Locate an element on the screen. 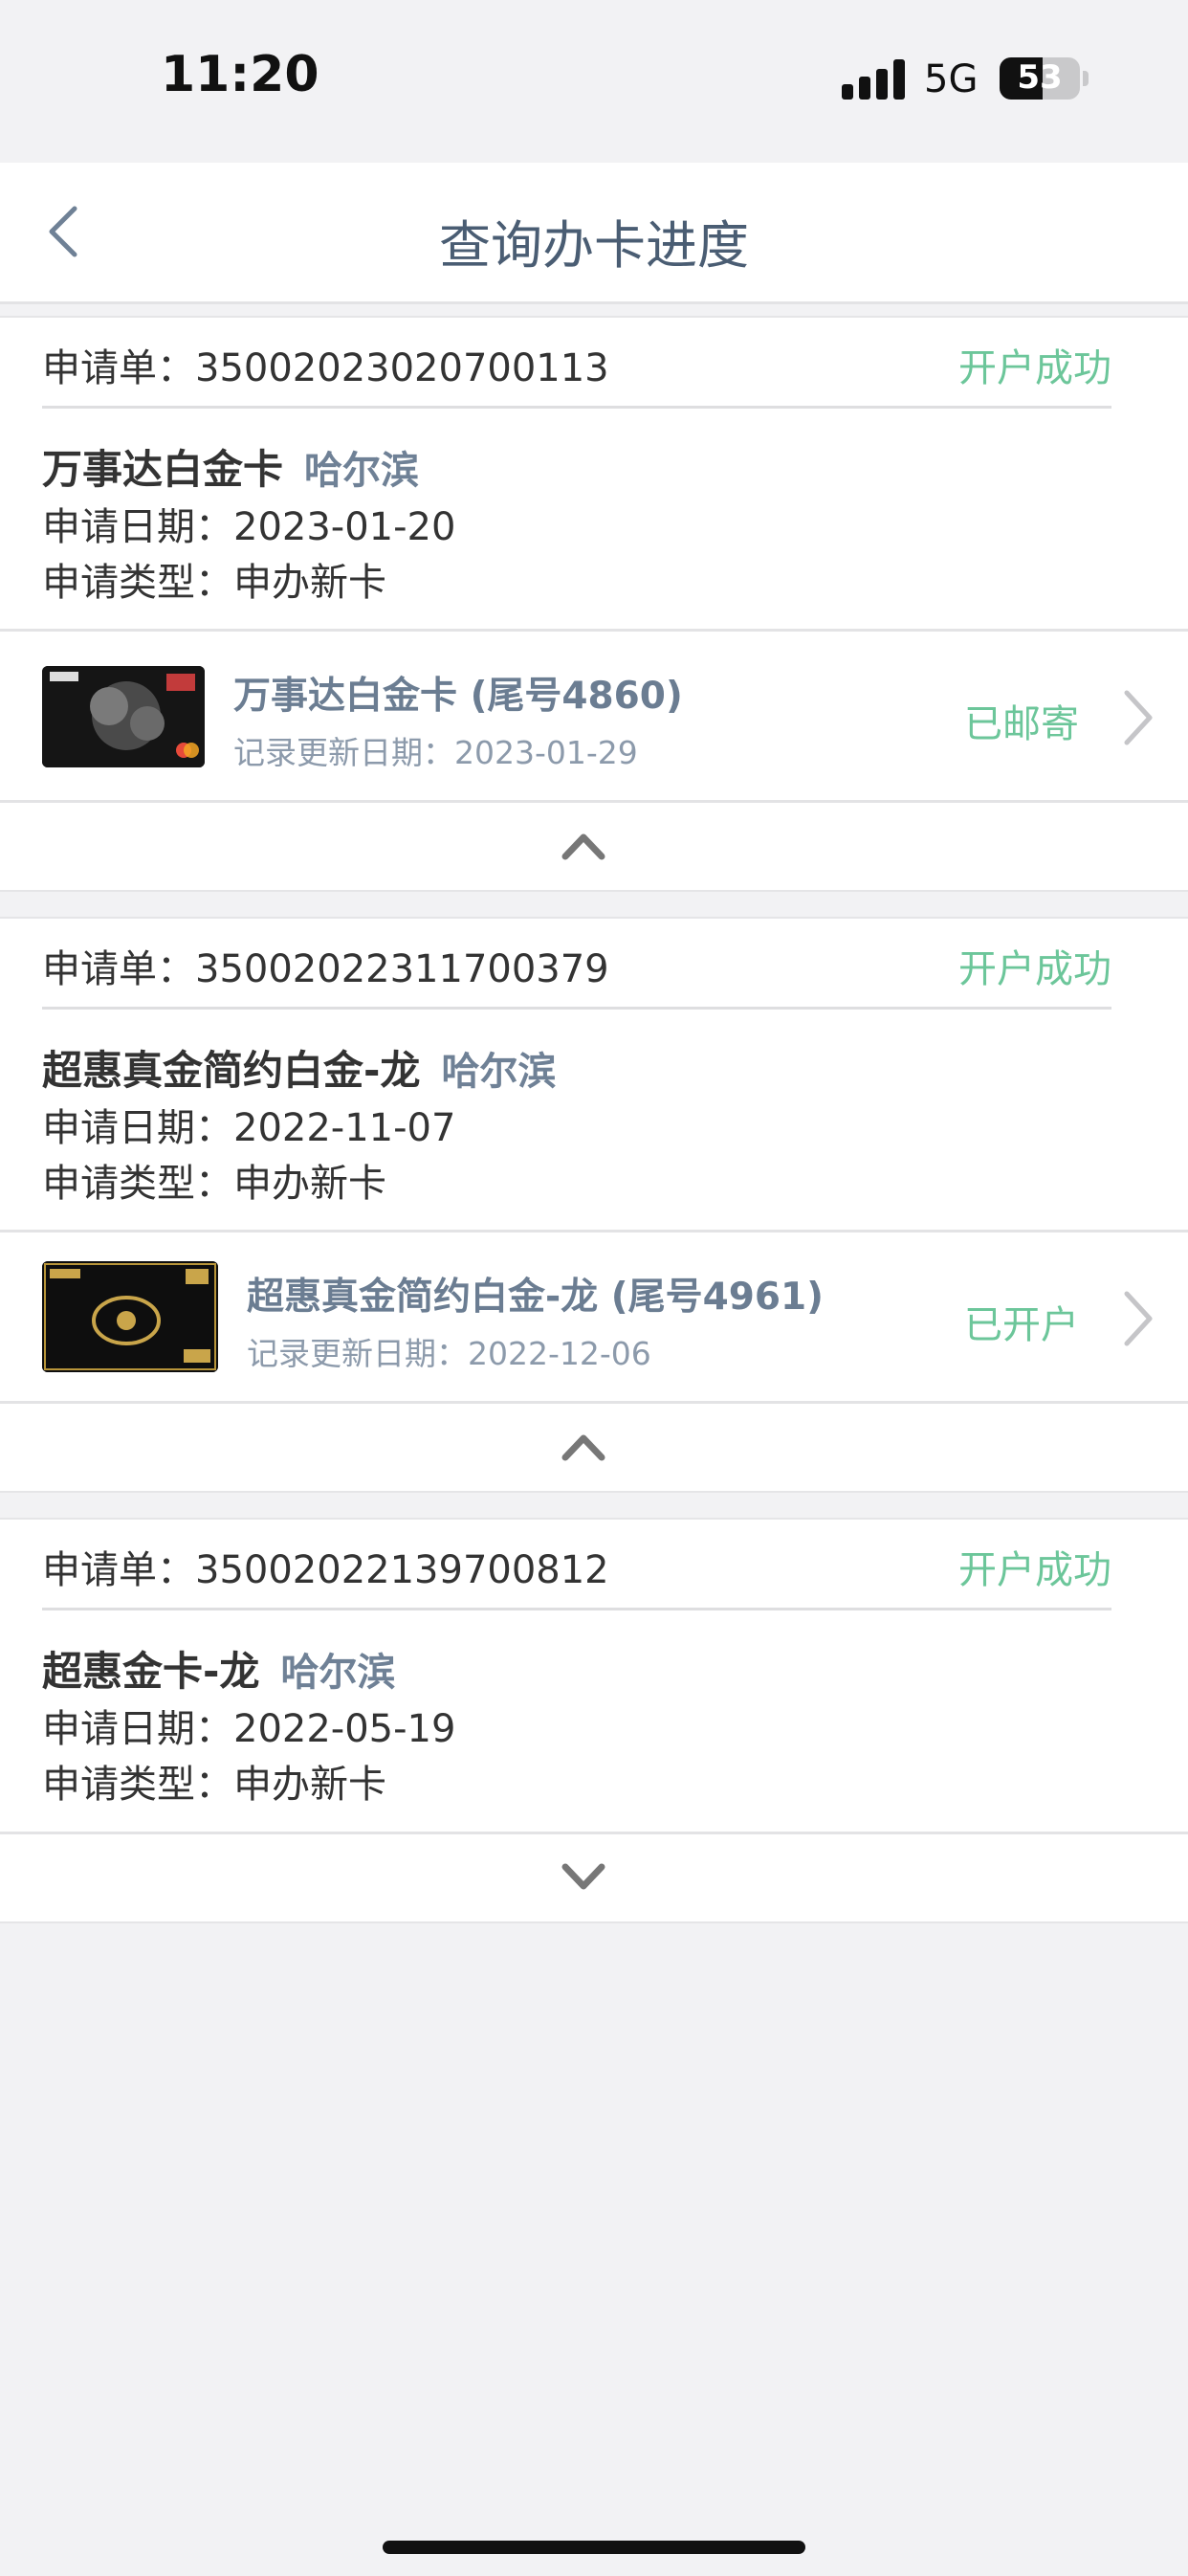 The height and width of the screenshot is (2576, 1188). card-product-title: 万事达白金卡 哈尔滨 is located at coordinates (230, 466).